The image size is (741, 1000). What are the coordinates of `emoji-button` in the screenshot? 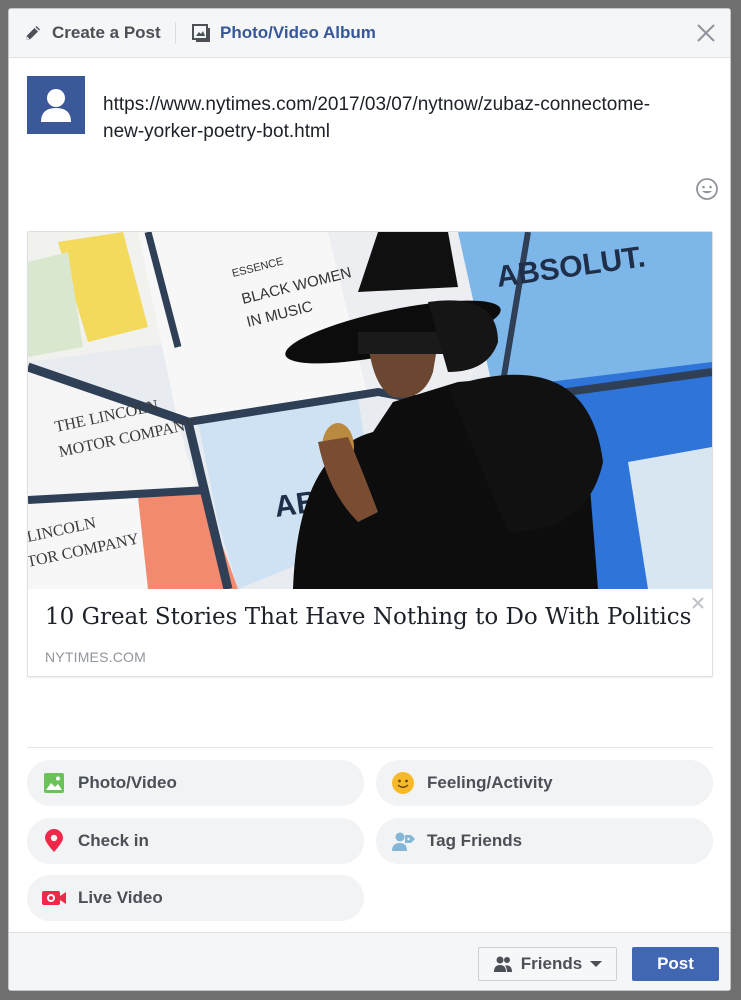 It's located at (707, 189).